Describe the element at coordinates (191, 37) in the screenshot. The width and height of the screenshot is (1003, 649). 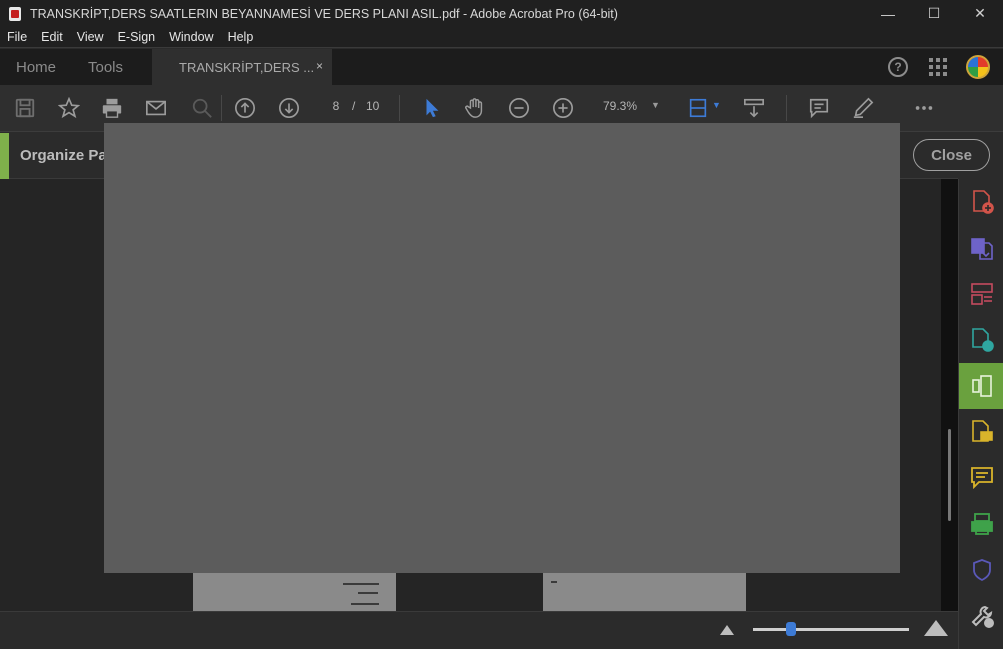
I see `menu-window: Window` at that location.